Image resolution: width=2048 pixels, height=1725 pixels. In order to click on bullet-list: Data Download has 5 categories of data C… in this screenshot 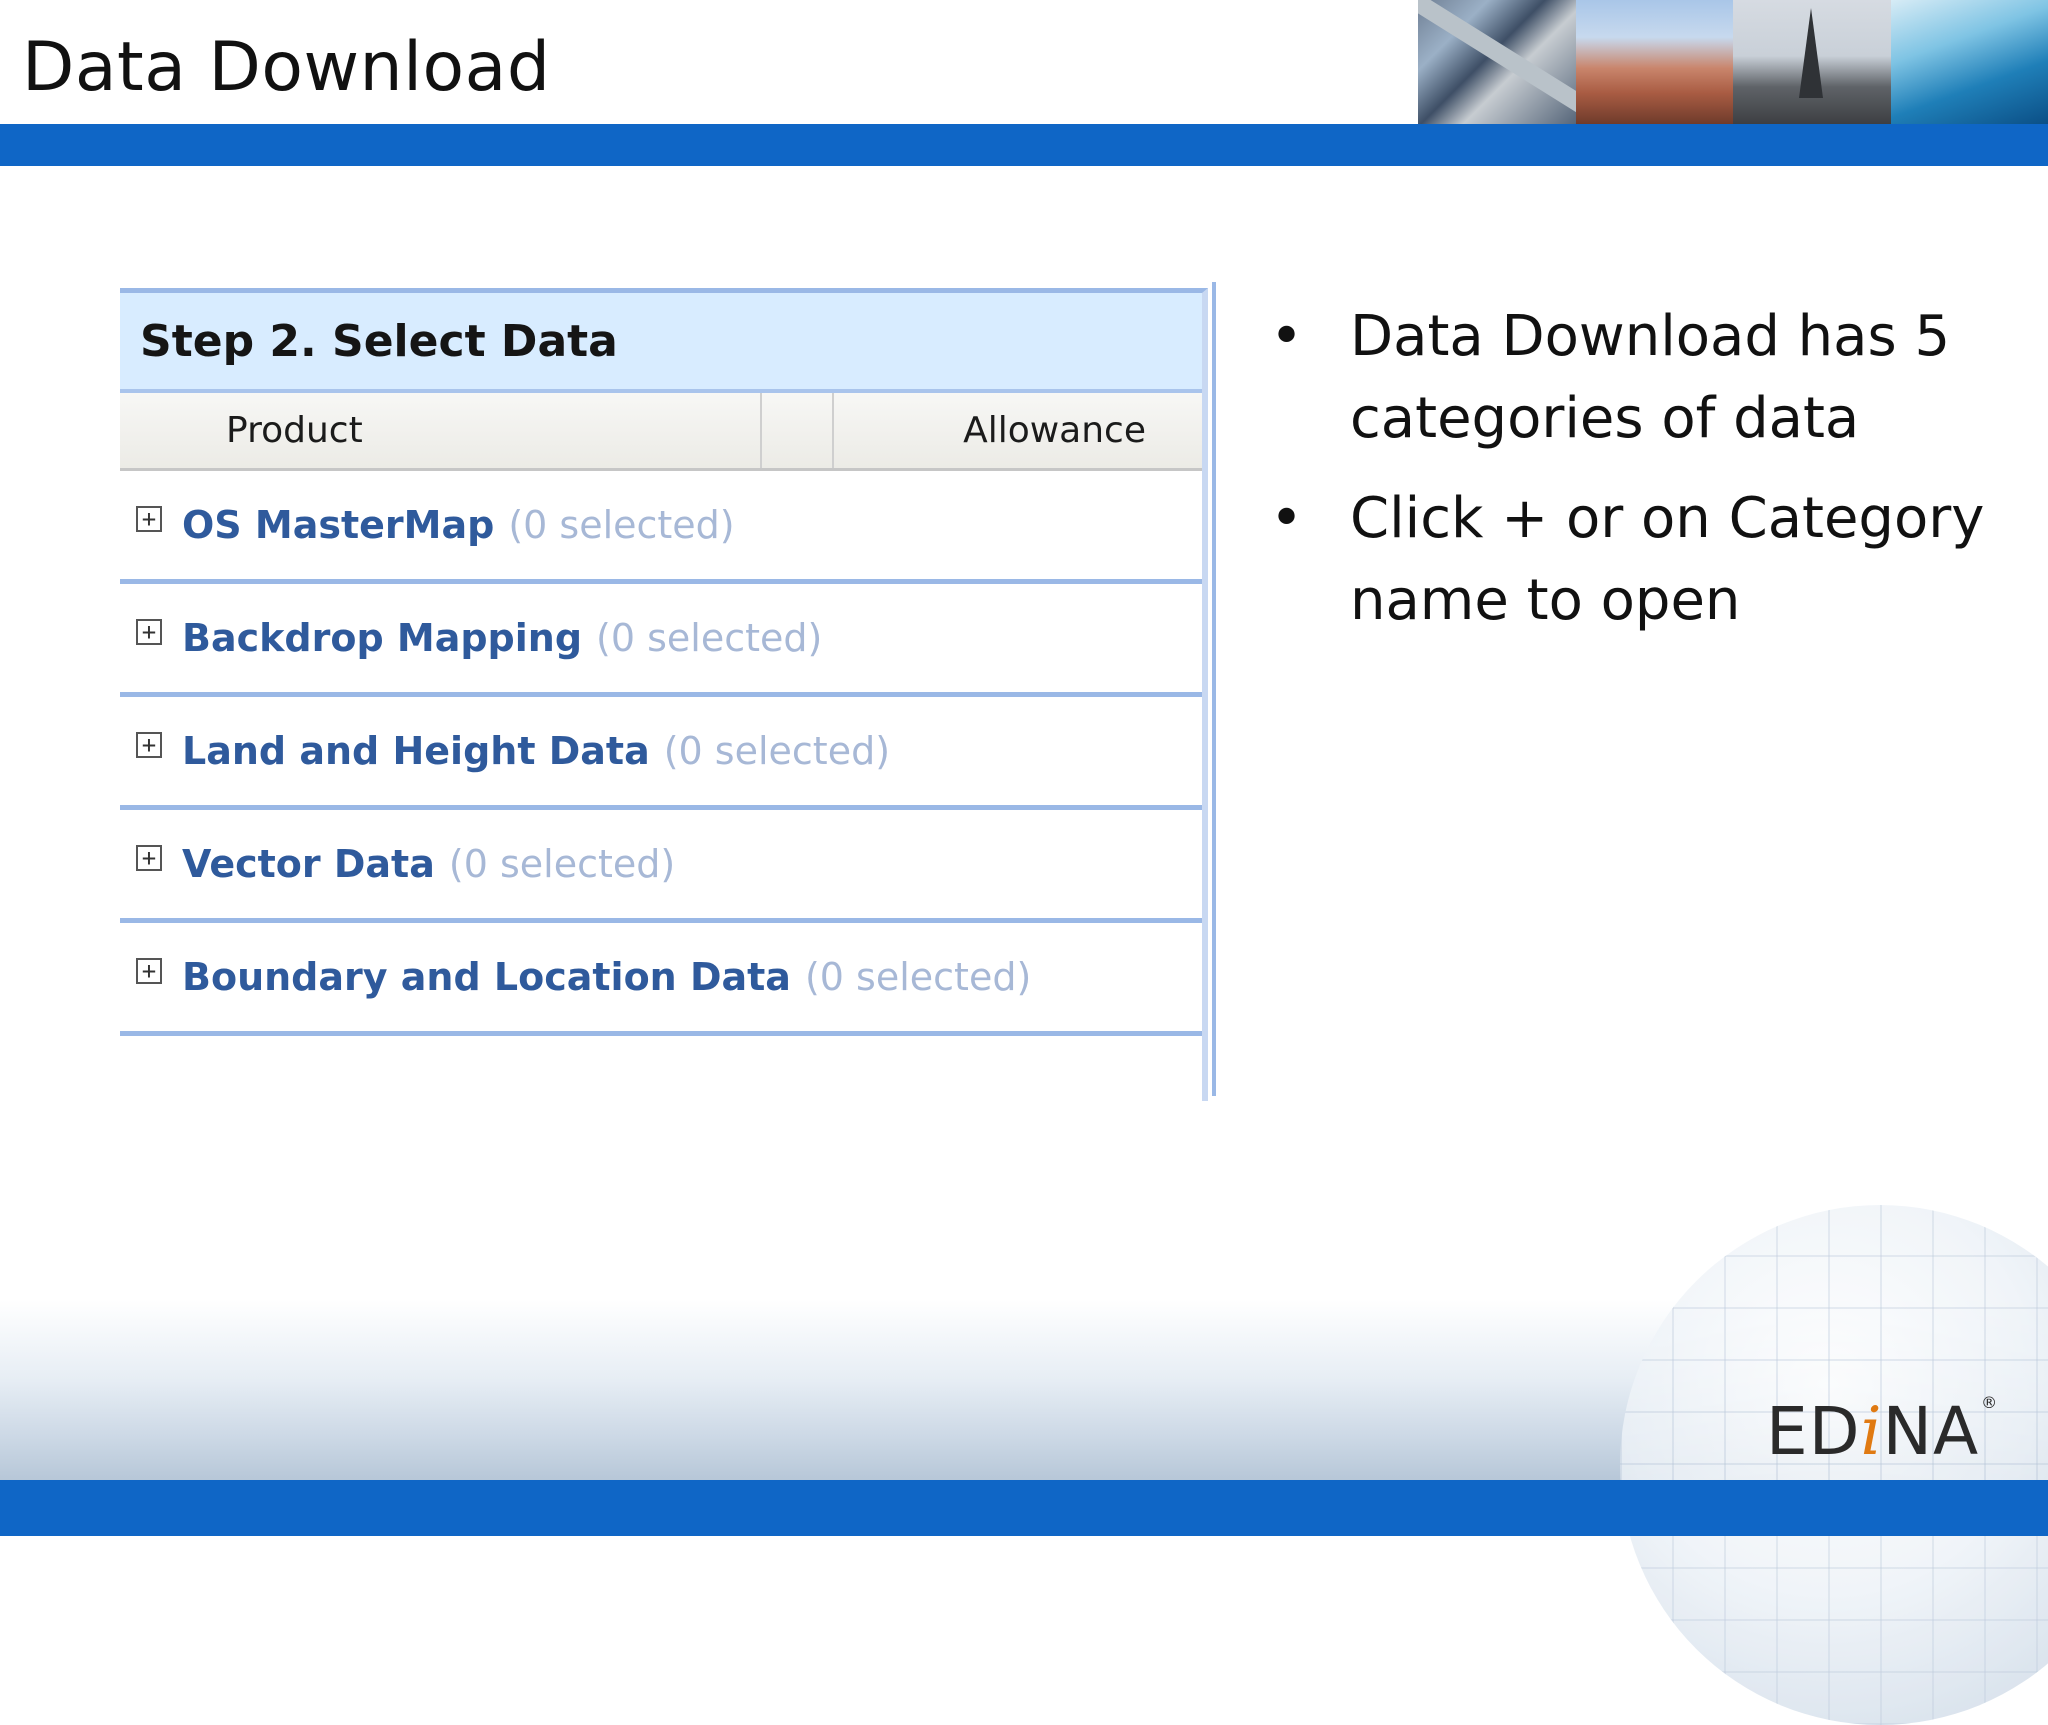, I will do `click(1630, 478)`.